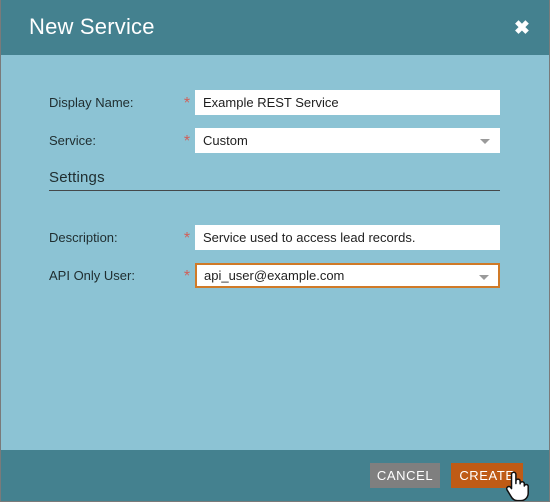 This screenshot has width=550, height=502. What do you see at coordinates (275, 475) in the screenshot?
I see `dialog-footer: CANCEL CREATE` at bounding box center [275, 475].